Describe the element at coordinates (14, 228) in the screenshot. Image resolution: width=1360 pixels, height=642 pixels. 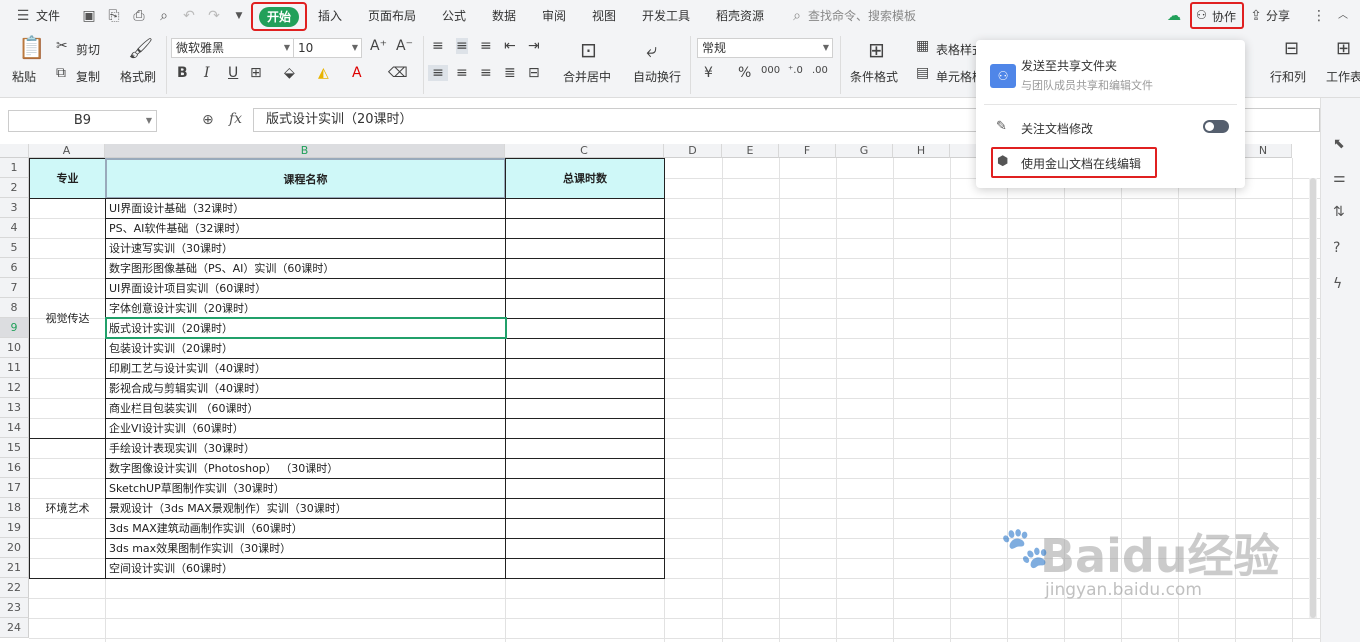
I see `row-header-4: 4` at that location.